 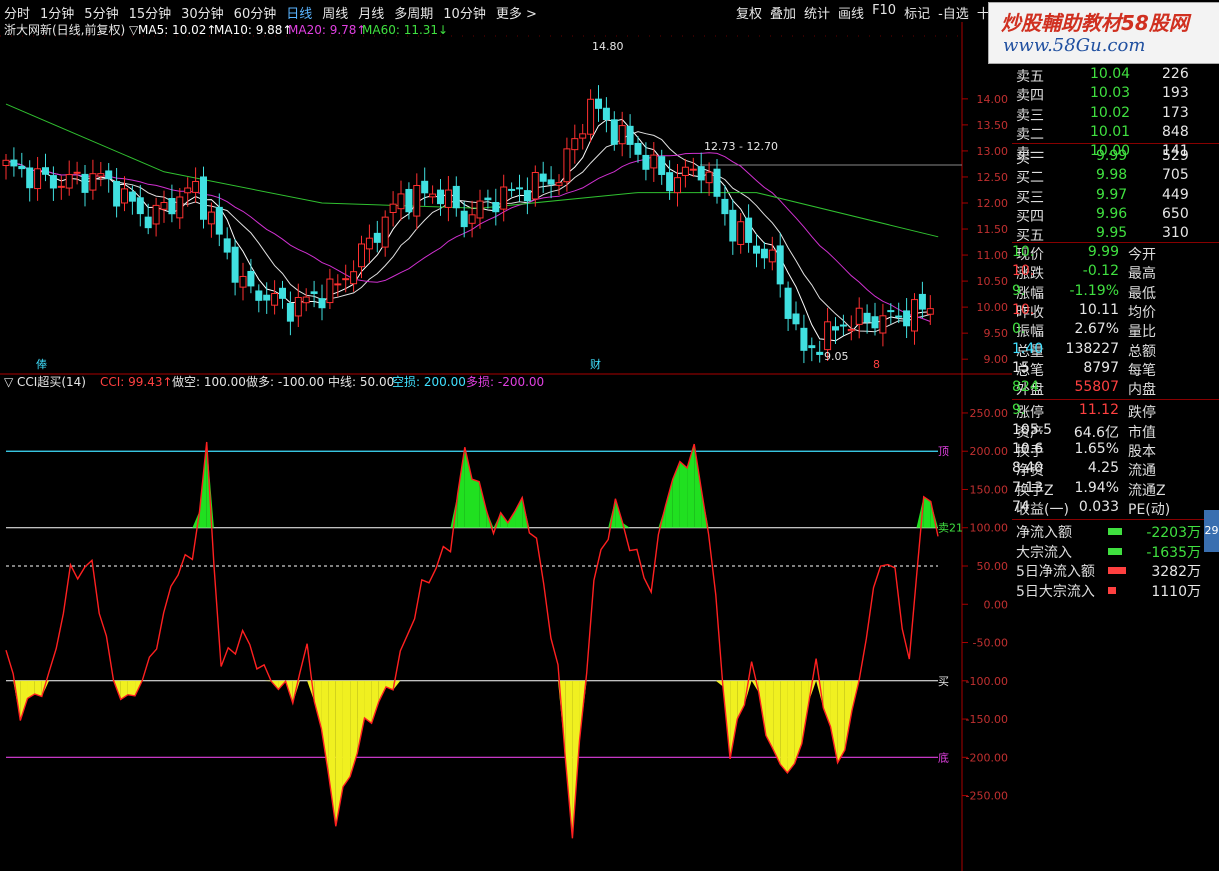 What do you see at coordinates (41, 364) in the screenshot?
I see `event-marker-0: 俸` at bounding box center [41, 364].